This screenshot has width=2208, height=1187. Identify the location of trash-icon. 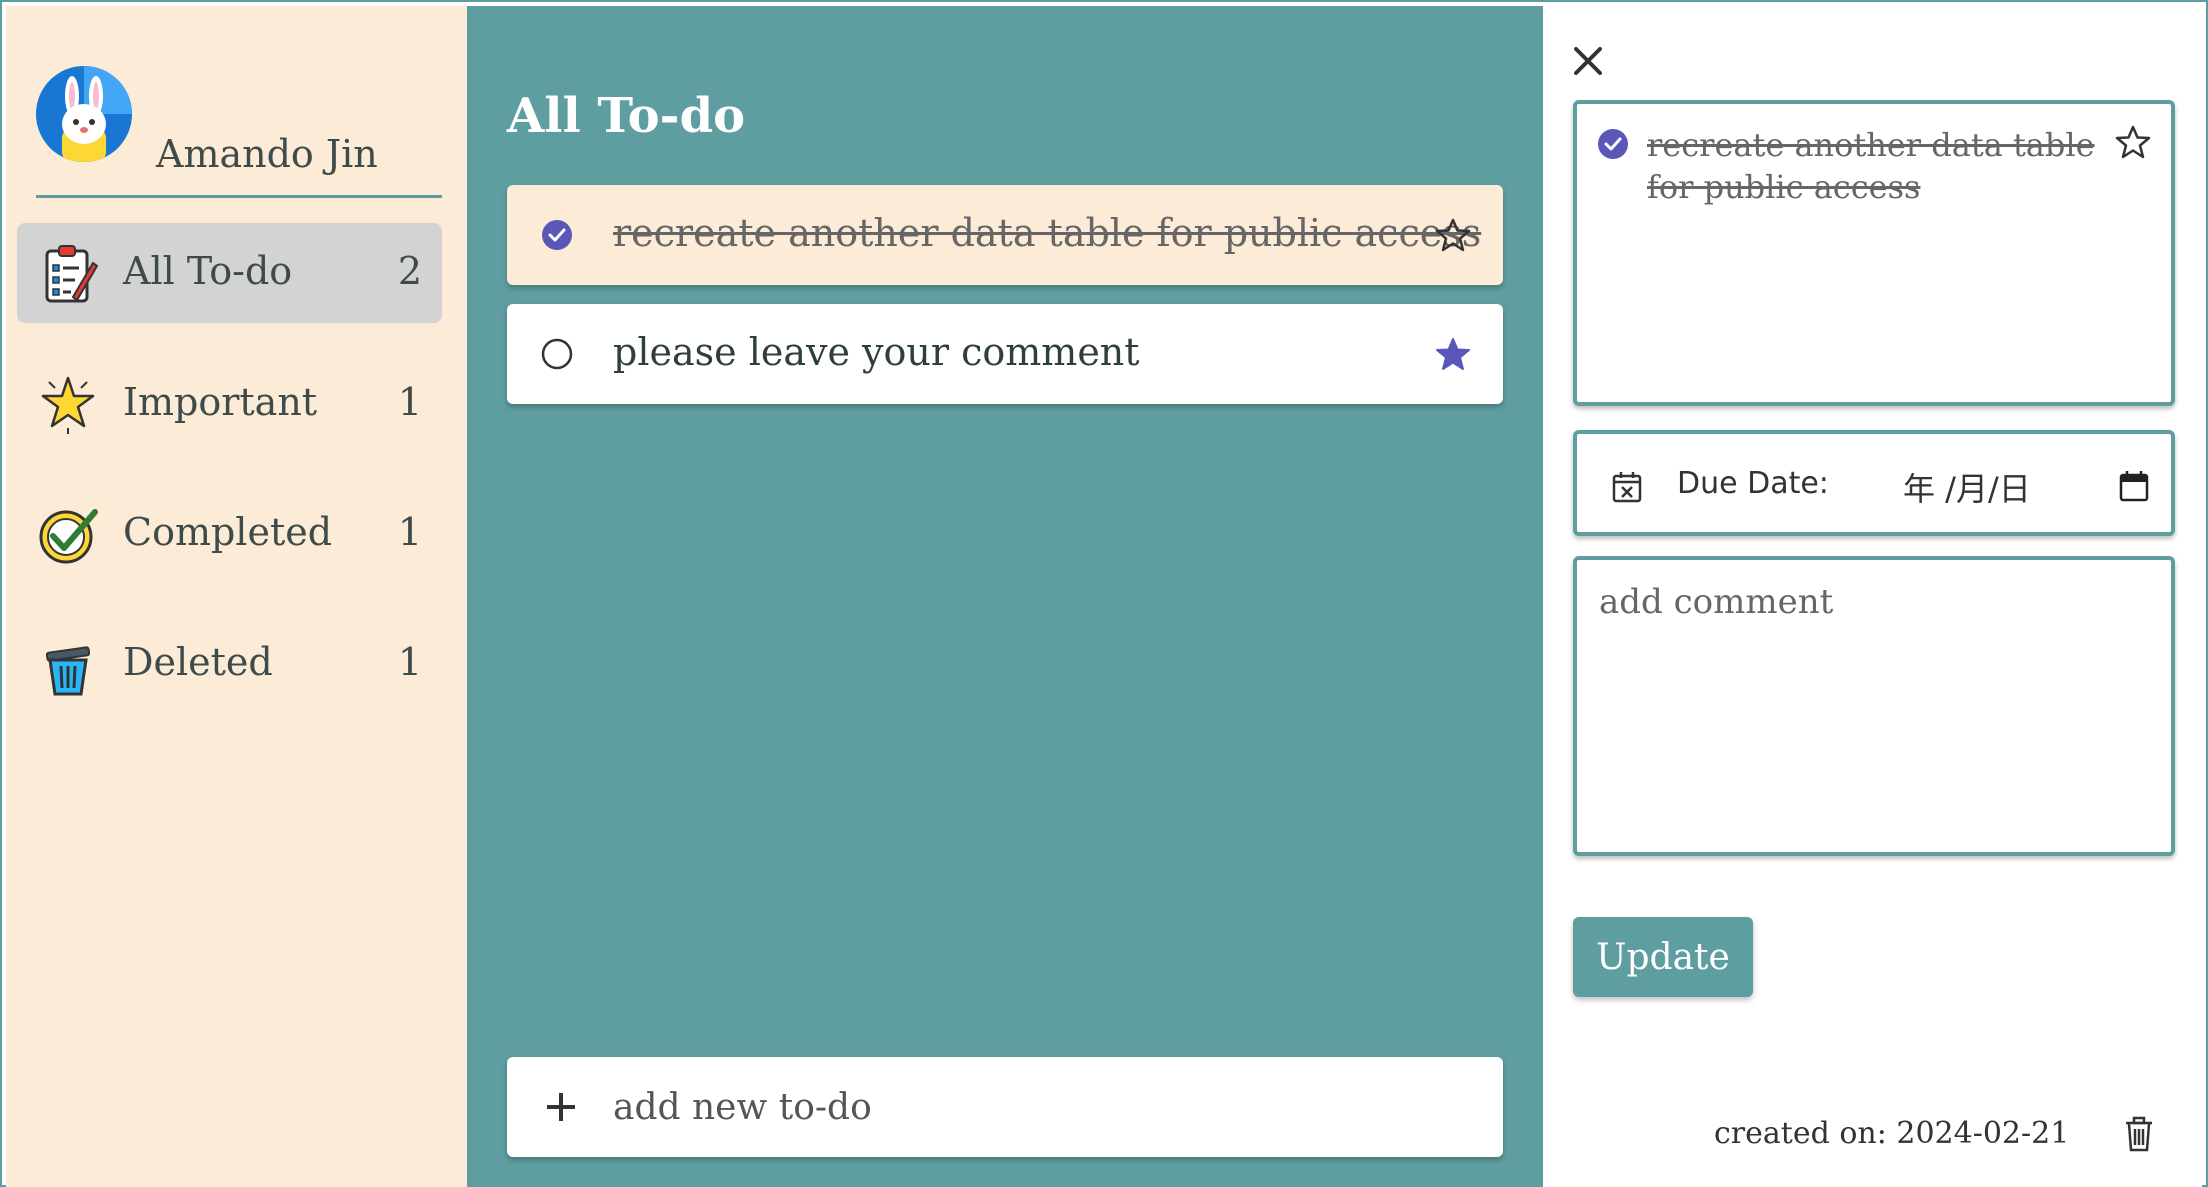
(2139, 1134).